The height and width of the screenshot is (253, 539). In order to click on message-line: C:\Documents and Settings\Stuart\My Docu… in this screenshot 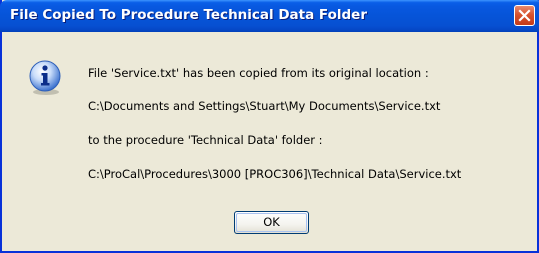, I will do `click(264, 106)`.